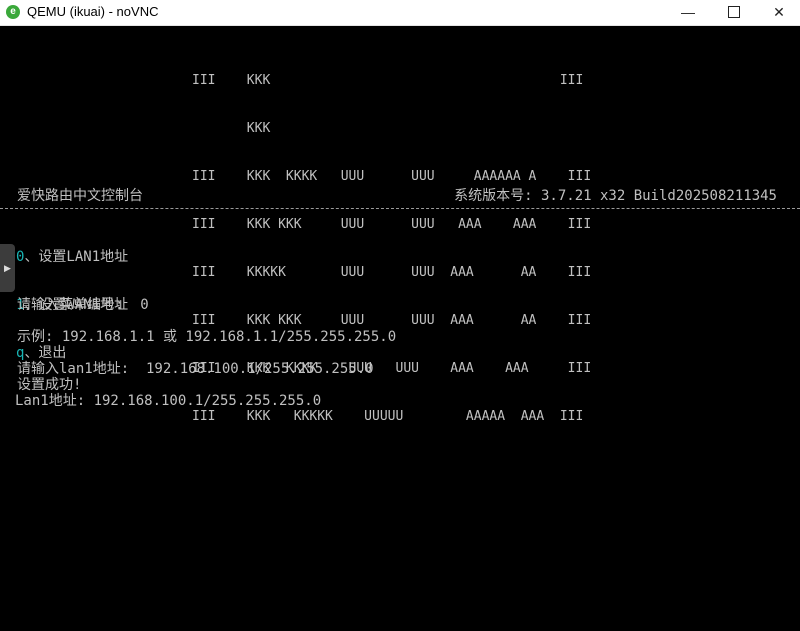  What do you see at coordinates (76, 257) in the screenshot?
I see `menu-label: 、设置LAN1地址` at bounding box center [76, 257].